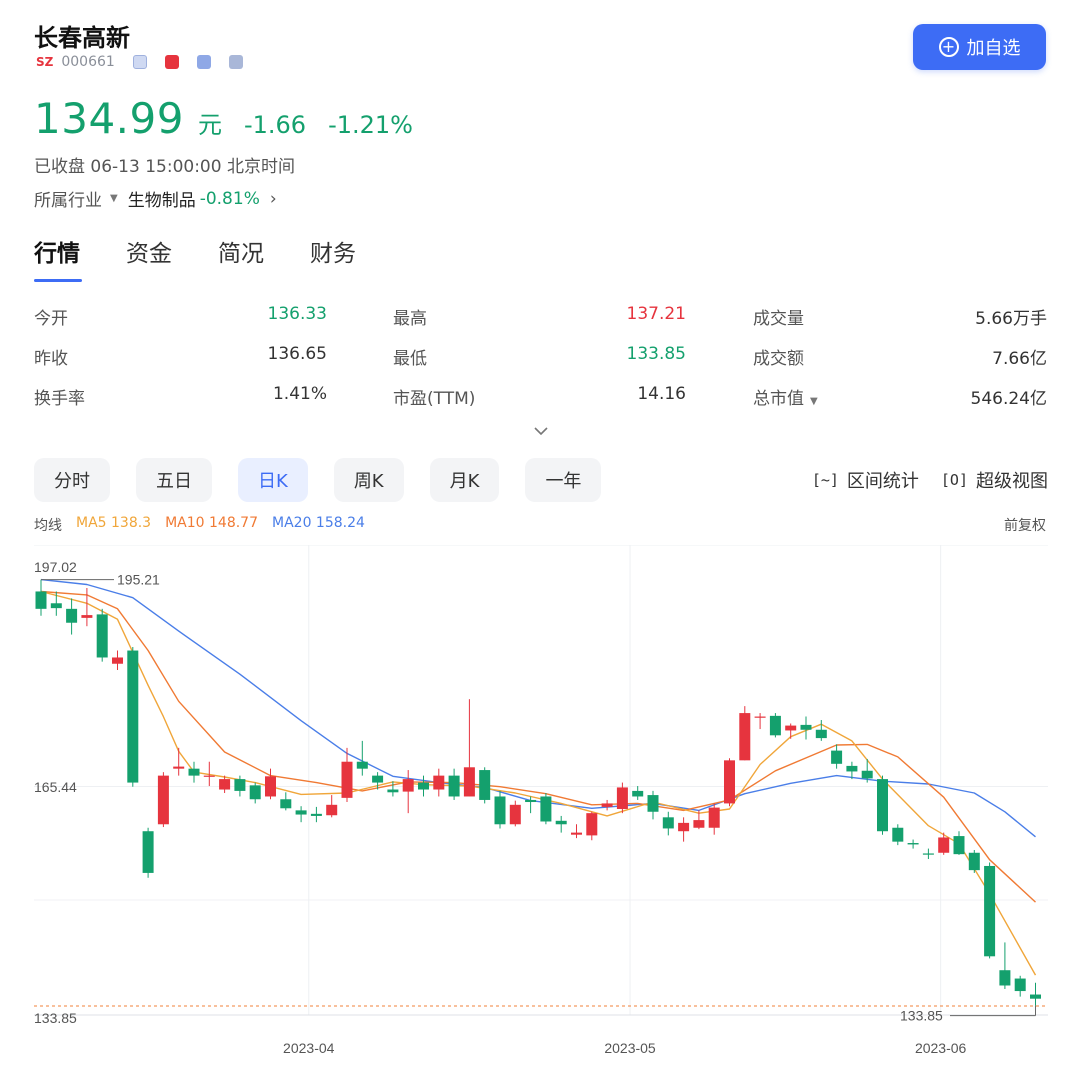  Describe the element at coordinates (155, 199) in the screenshot. I see `industry-link: 所属行业 ▼ 生物制品 -0.81% ›` at that location.